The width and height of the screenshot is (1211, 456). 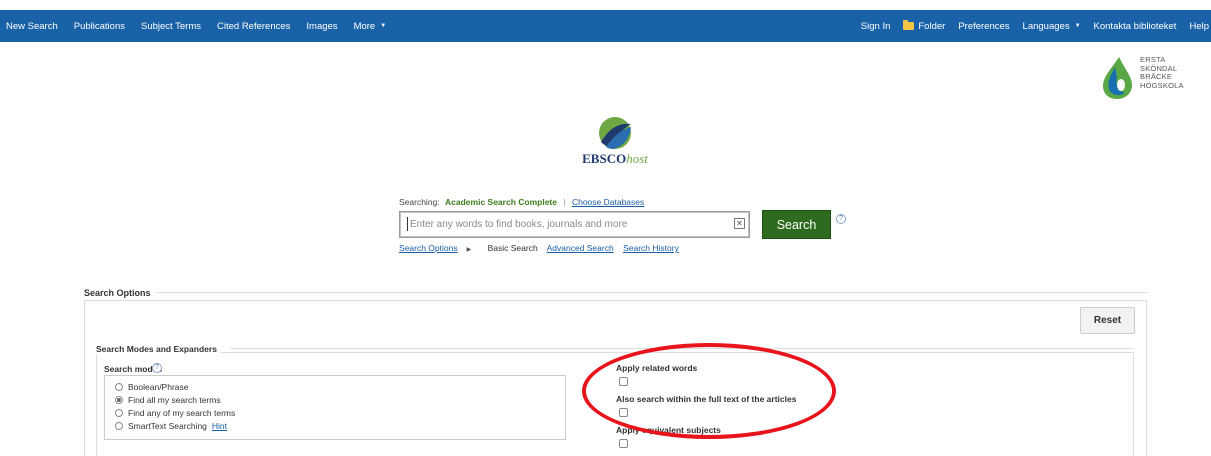 What do you see at coordinates (623, 412) in the screenshot?
I see `expander-full-text-checkbox` at bounding box center [623, 412].